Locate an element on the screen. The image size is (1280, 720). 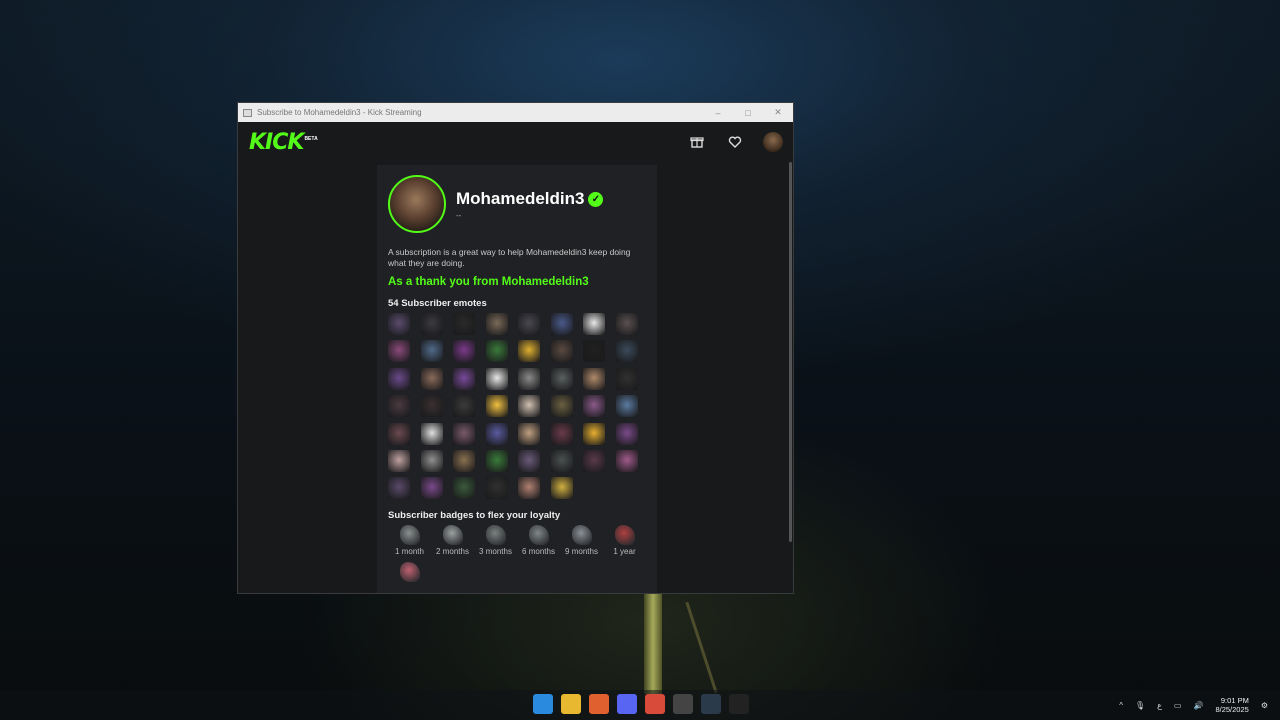
channel-avatar is located at coordinates (417, 204).